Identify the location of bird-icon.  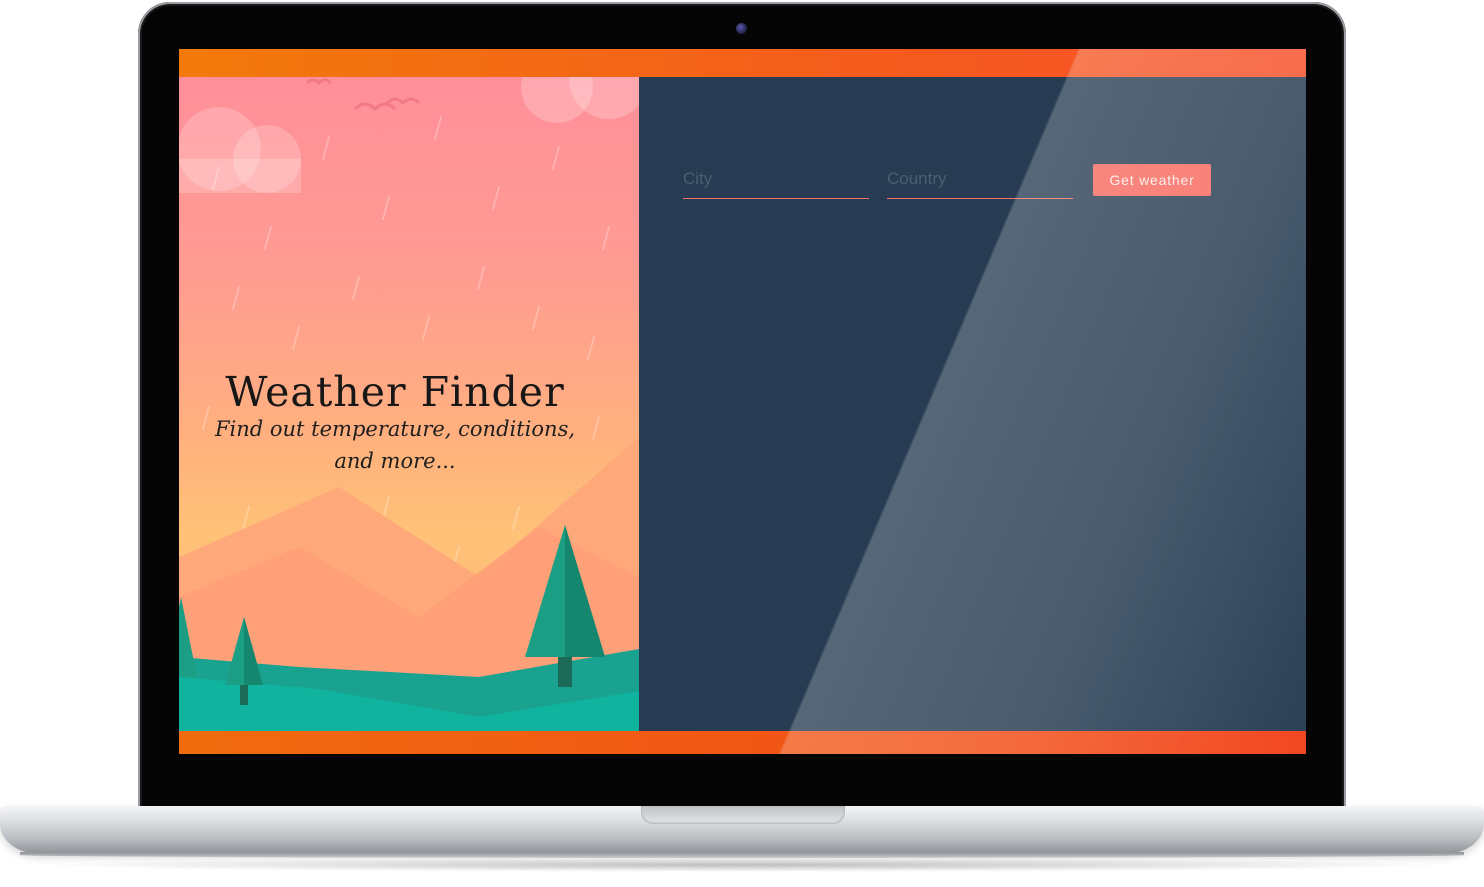
(363, 95).